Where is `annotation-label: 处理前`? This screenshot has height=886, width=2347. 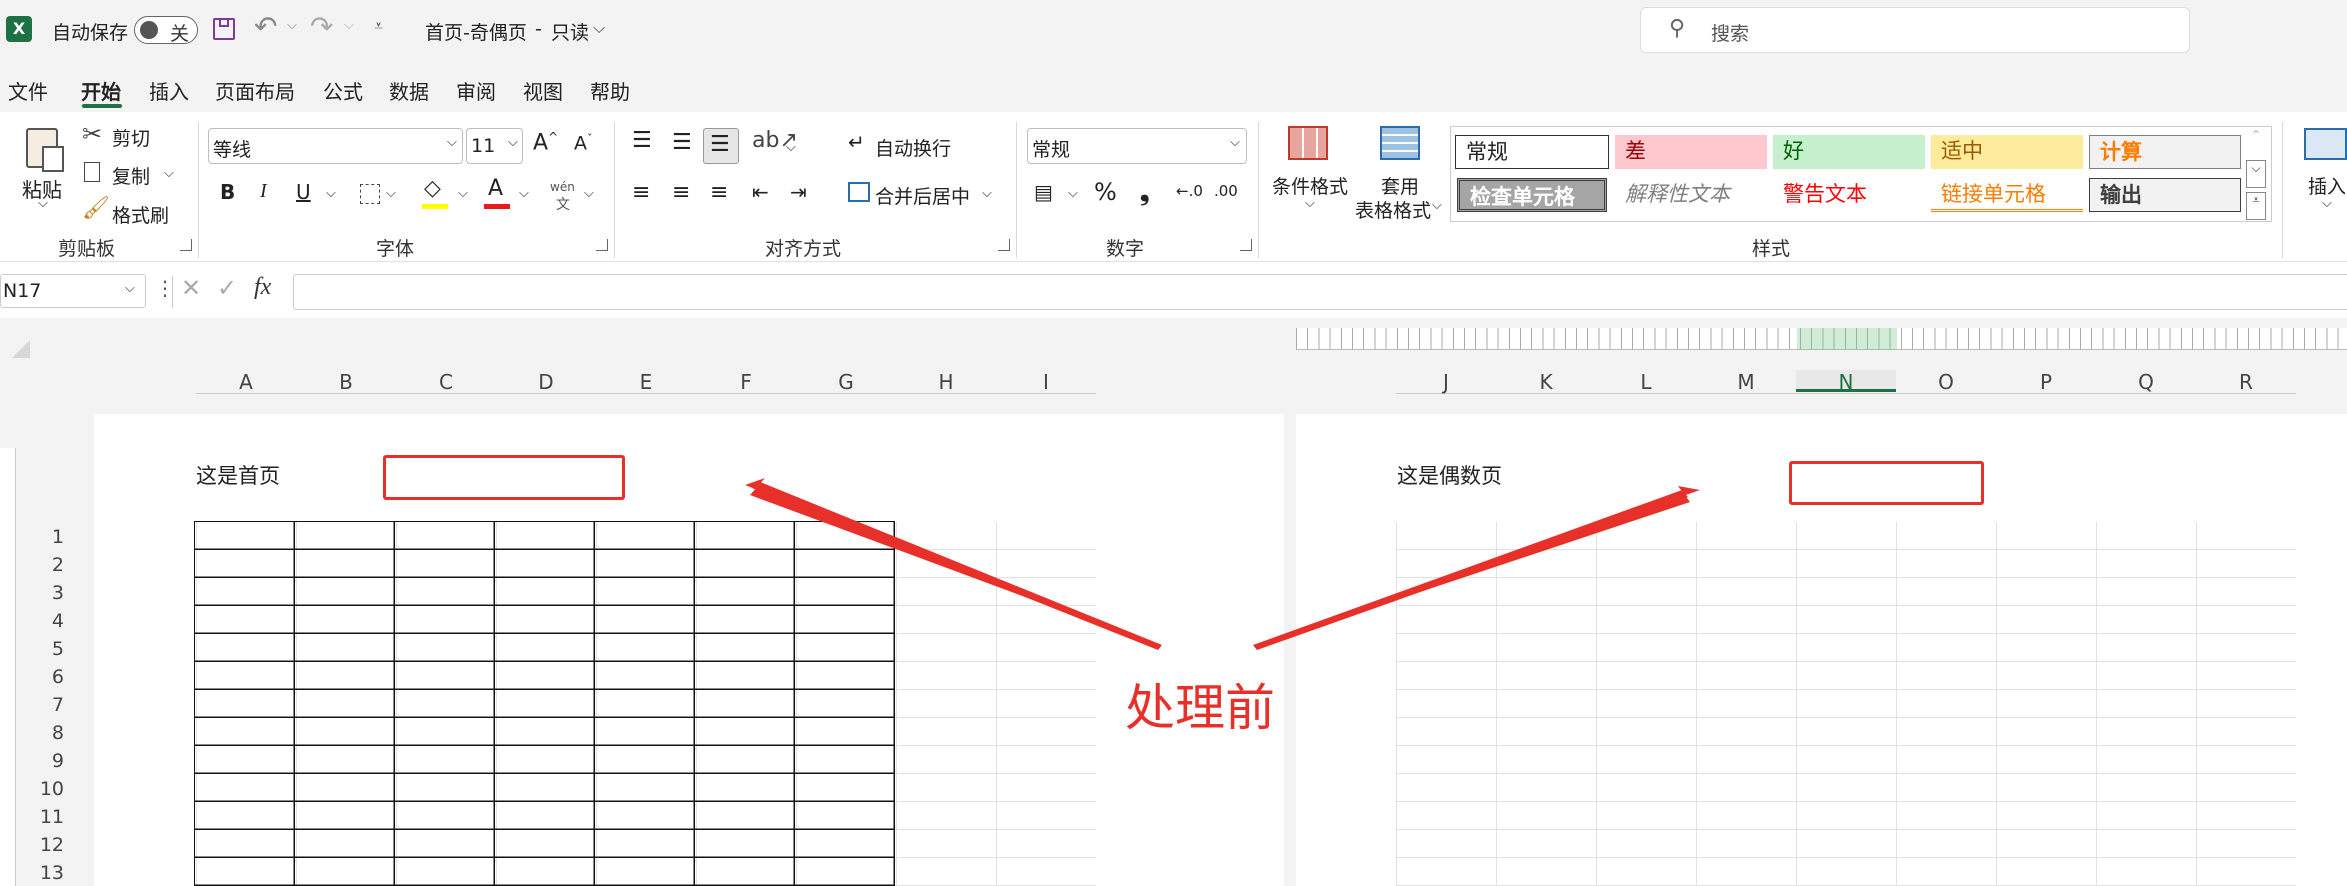
annotation-label: 处理前 is located at coordinates (1200, 708).